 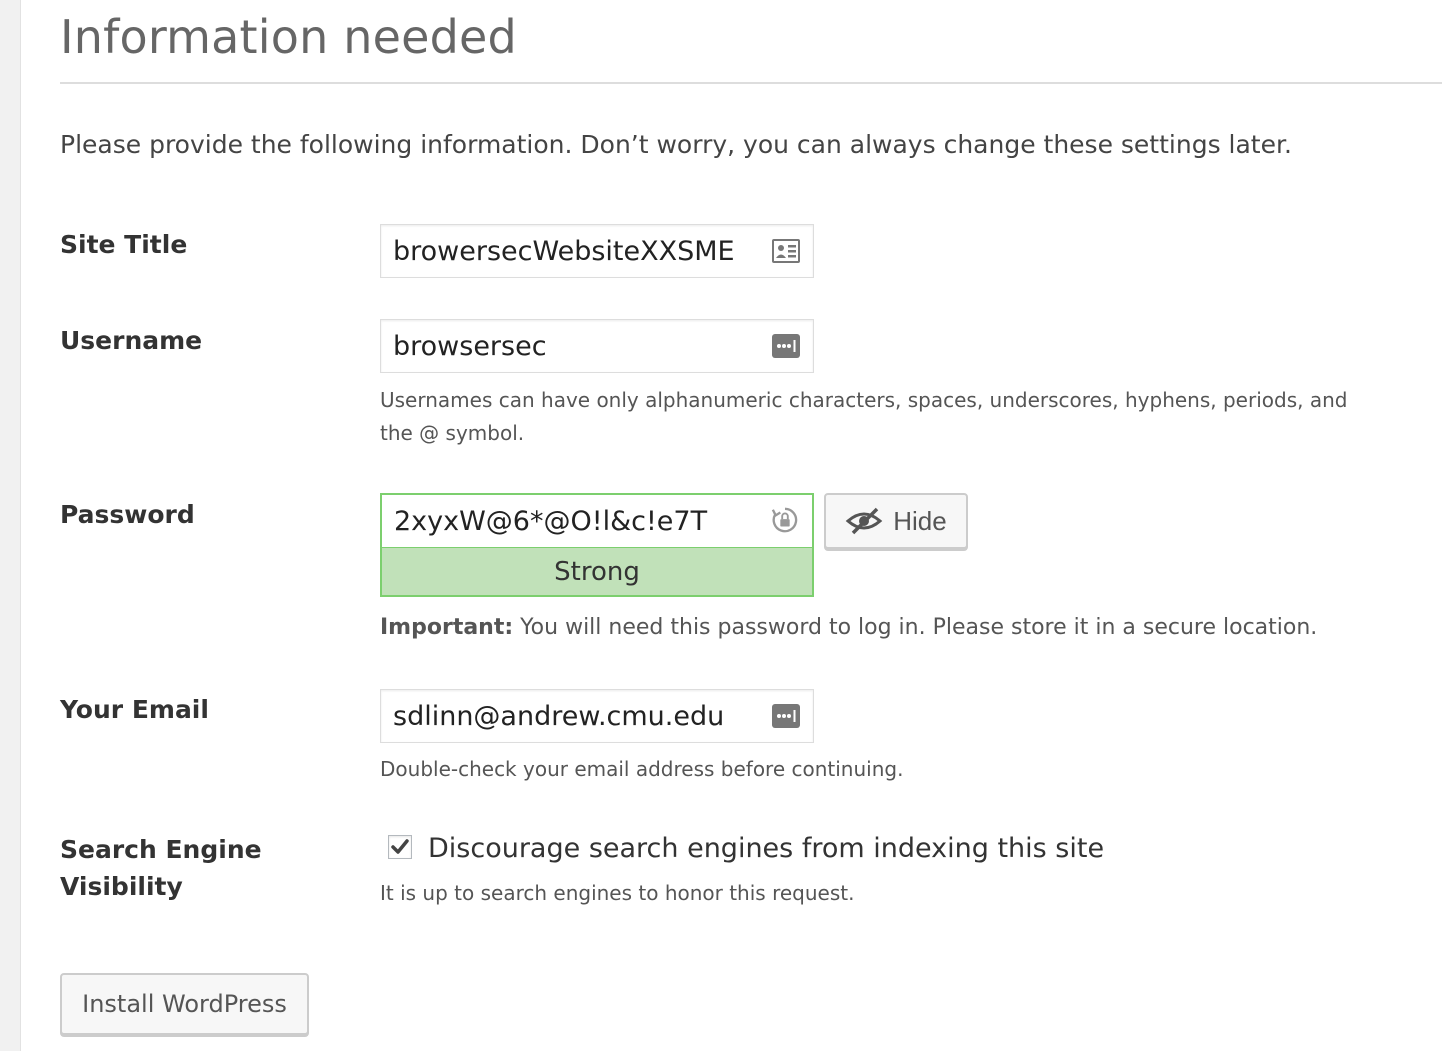 What do you see at coordinates (579, 521) in the screenshot?
I see `password-input` at bounding box center [579, 521].